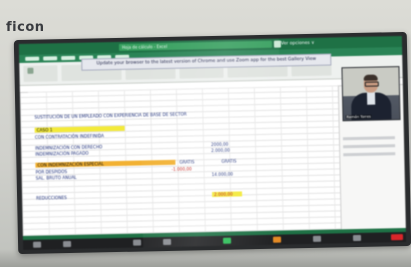 The height and width of the screenshot is (267, 411). I want to click on video-icon, so click(67, 244).